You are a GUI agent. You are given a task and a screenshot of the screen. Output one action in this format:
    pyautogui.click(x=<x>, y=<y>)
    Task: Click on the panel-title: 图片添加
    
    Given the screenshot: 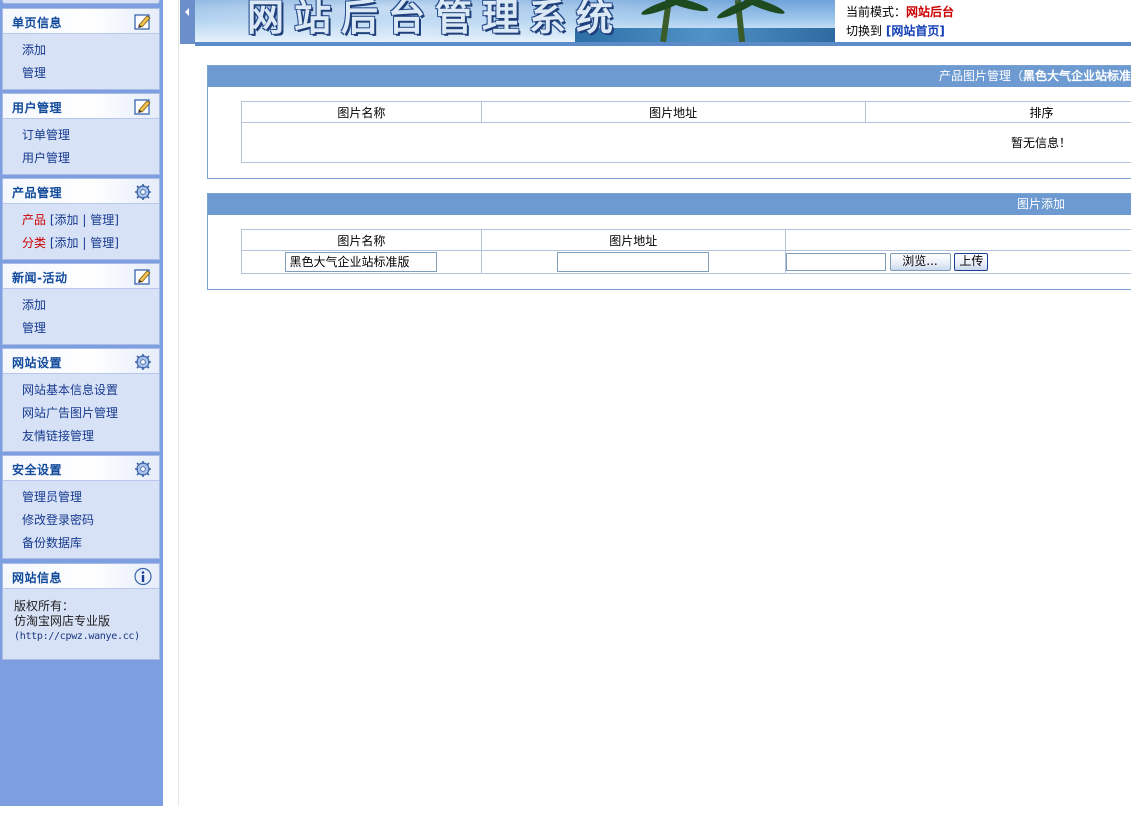 What is the action you would take?
    pyautogui.click(x=1041, y=204)
    